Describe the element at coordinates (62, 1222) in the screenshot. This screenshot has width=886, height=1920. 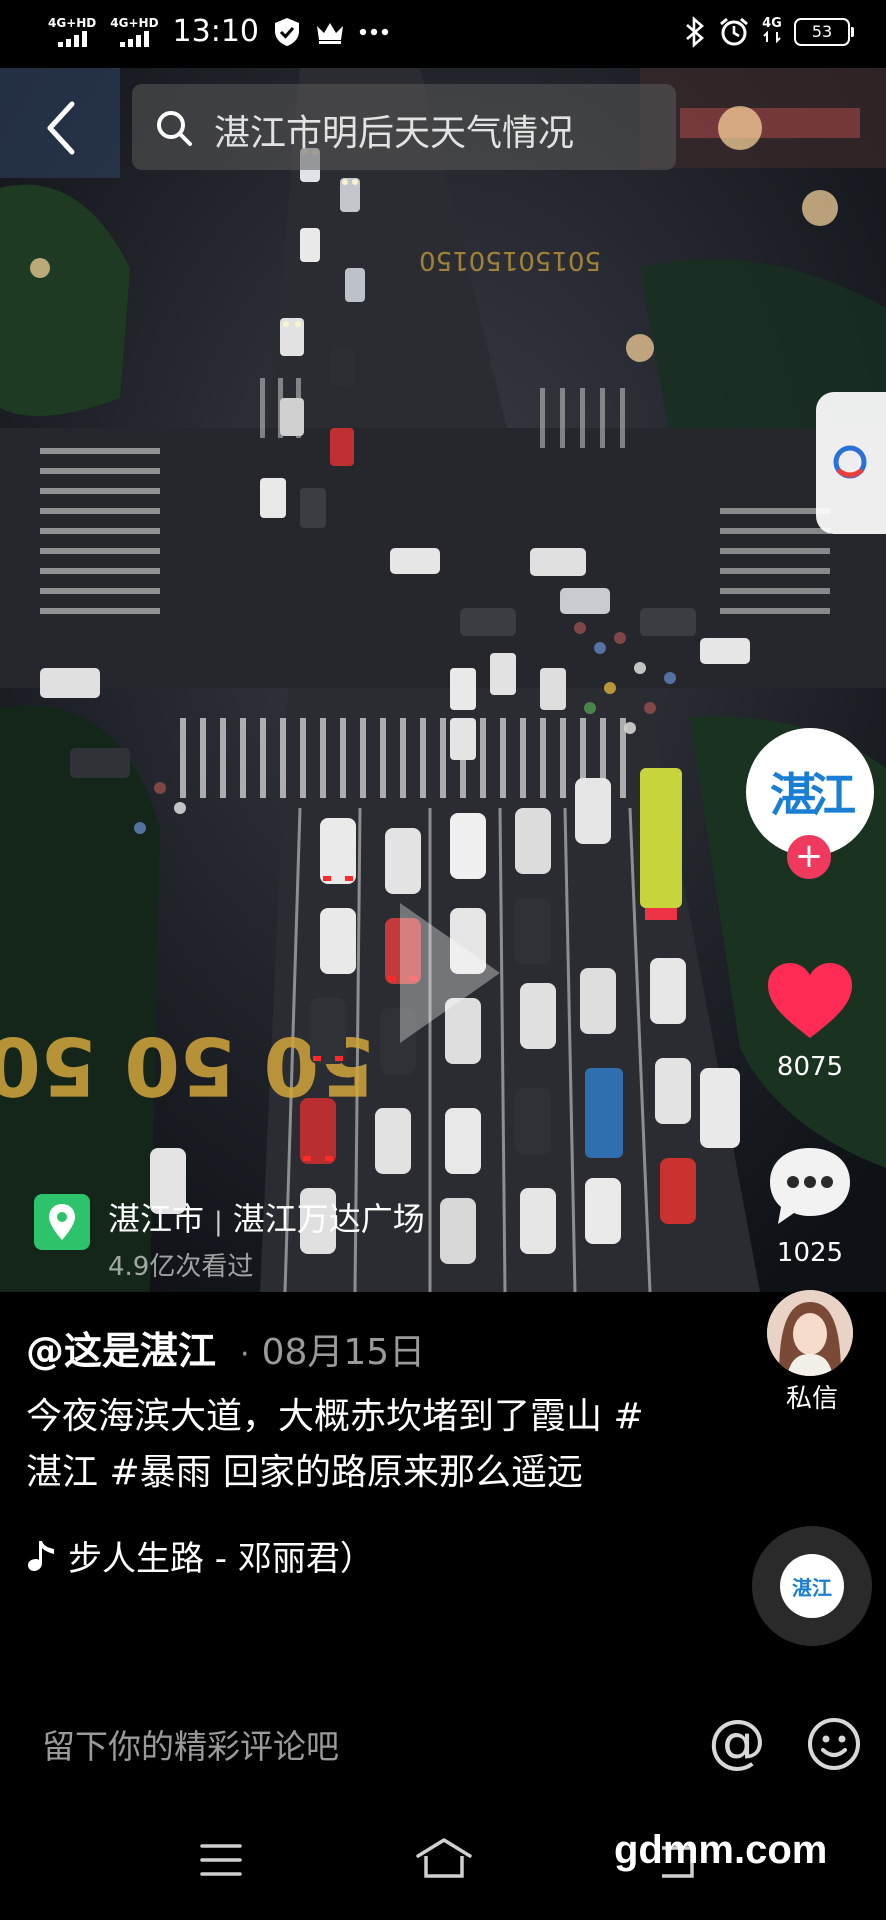
I see `location-pin-icon` at that location.